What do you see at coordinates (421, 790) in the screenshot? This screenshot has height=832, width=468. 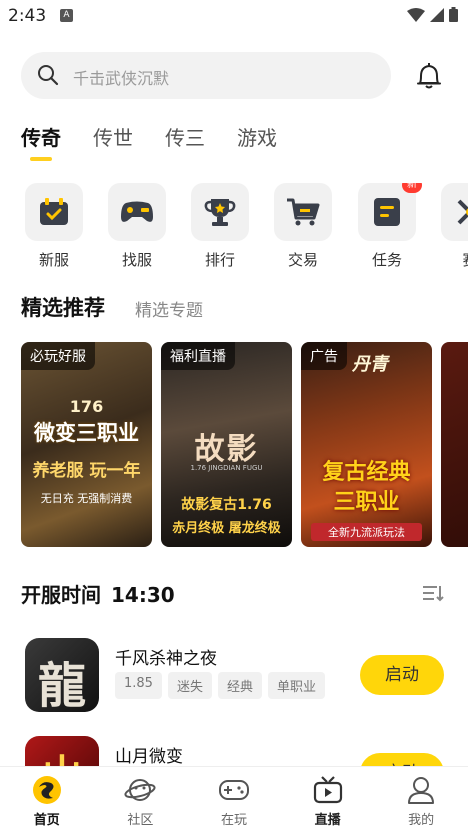 I see `profile-icon` at bounding box center [421, 790].